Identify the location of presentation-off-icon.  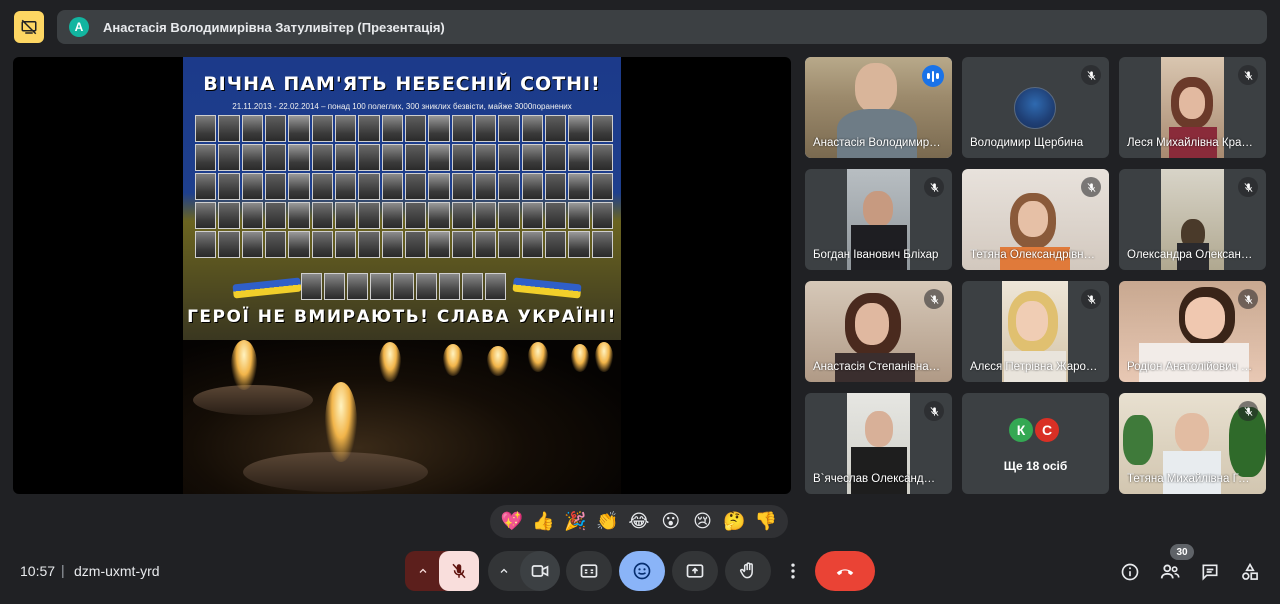
(29, 27).